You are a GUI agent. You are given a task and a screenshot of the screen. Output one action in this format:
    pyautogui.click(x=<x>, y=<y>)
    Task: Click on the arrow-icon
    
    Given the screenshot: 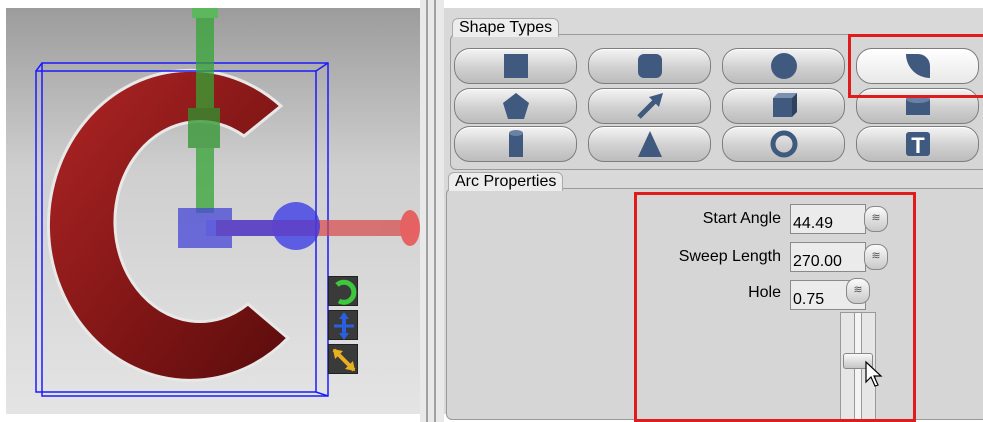 What is the action you would take?
    pyautogui.click(x=649, y=106)
    